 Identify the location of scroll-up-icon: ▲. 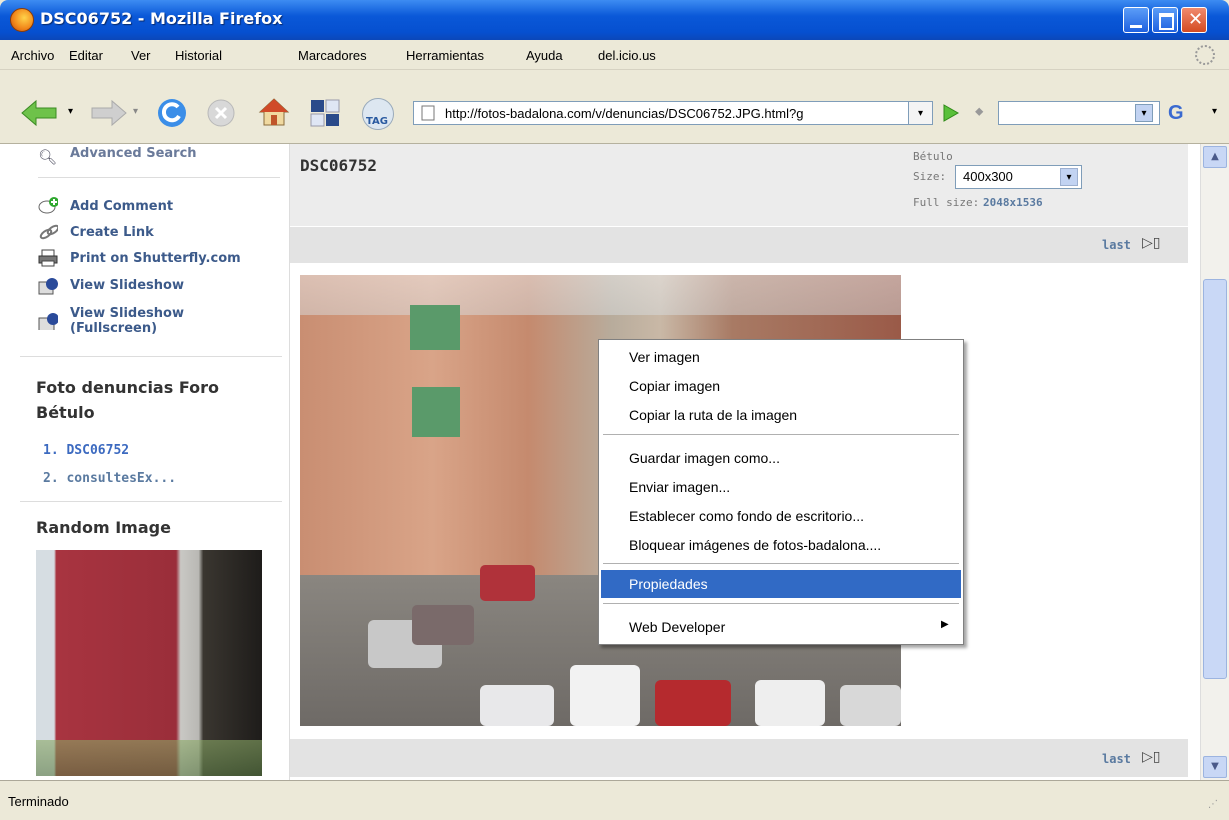
(1215, 157).